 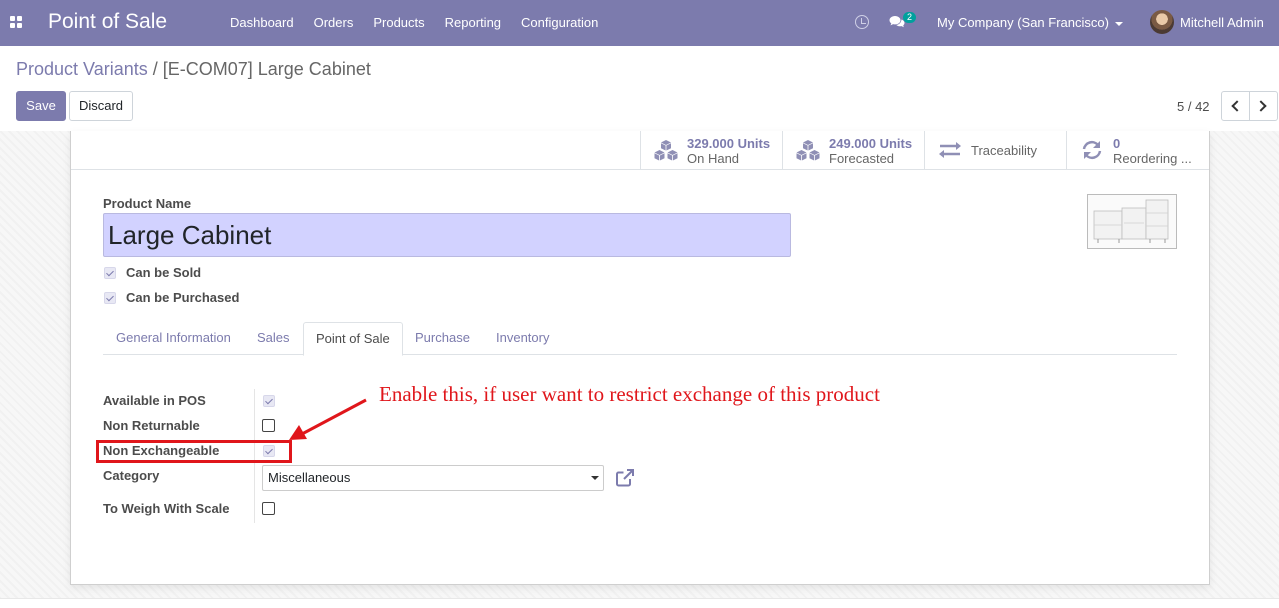 I want to click on chevron-left-icon, so click(x=1237, y=106).